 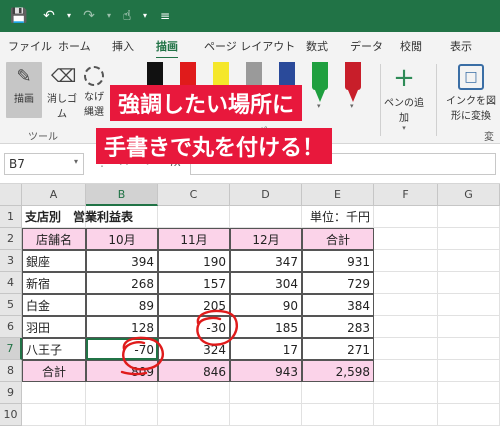 I want to click on cell-D1, so click(x=266, y=217).